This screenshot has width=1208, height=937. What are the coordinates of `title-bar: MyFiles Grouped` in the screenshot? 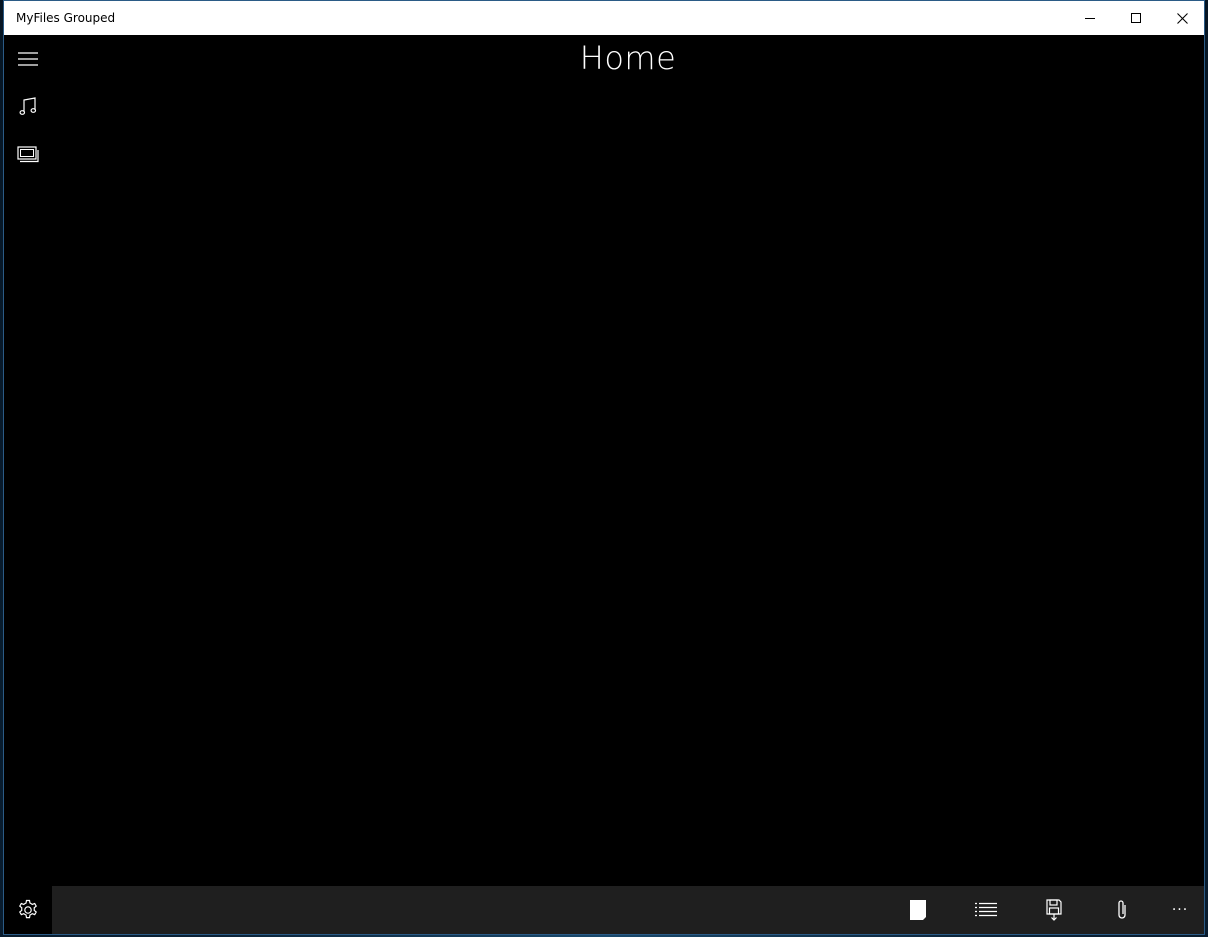 It's located at (604, 18).